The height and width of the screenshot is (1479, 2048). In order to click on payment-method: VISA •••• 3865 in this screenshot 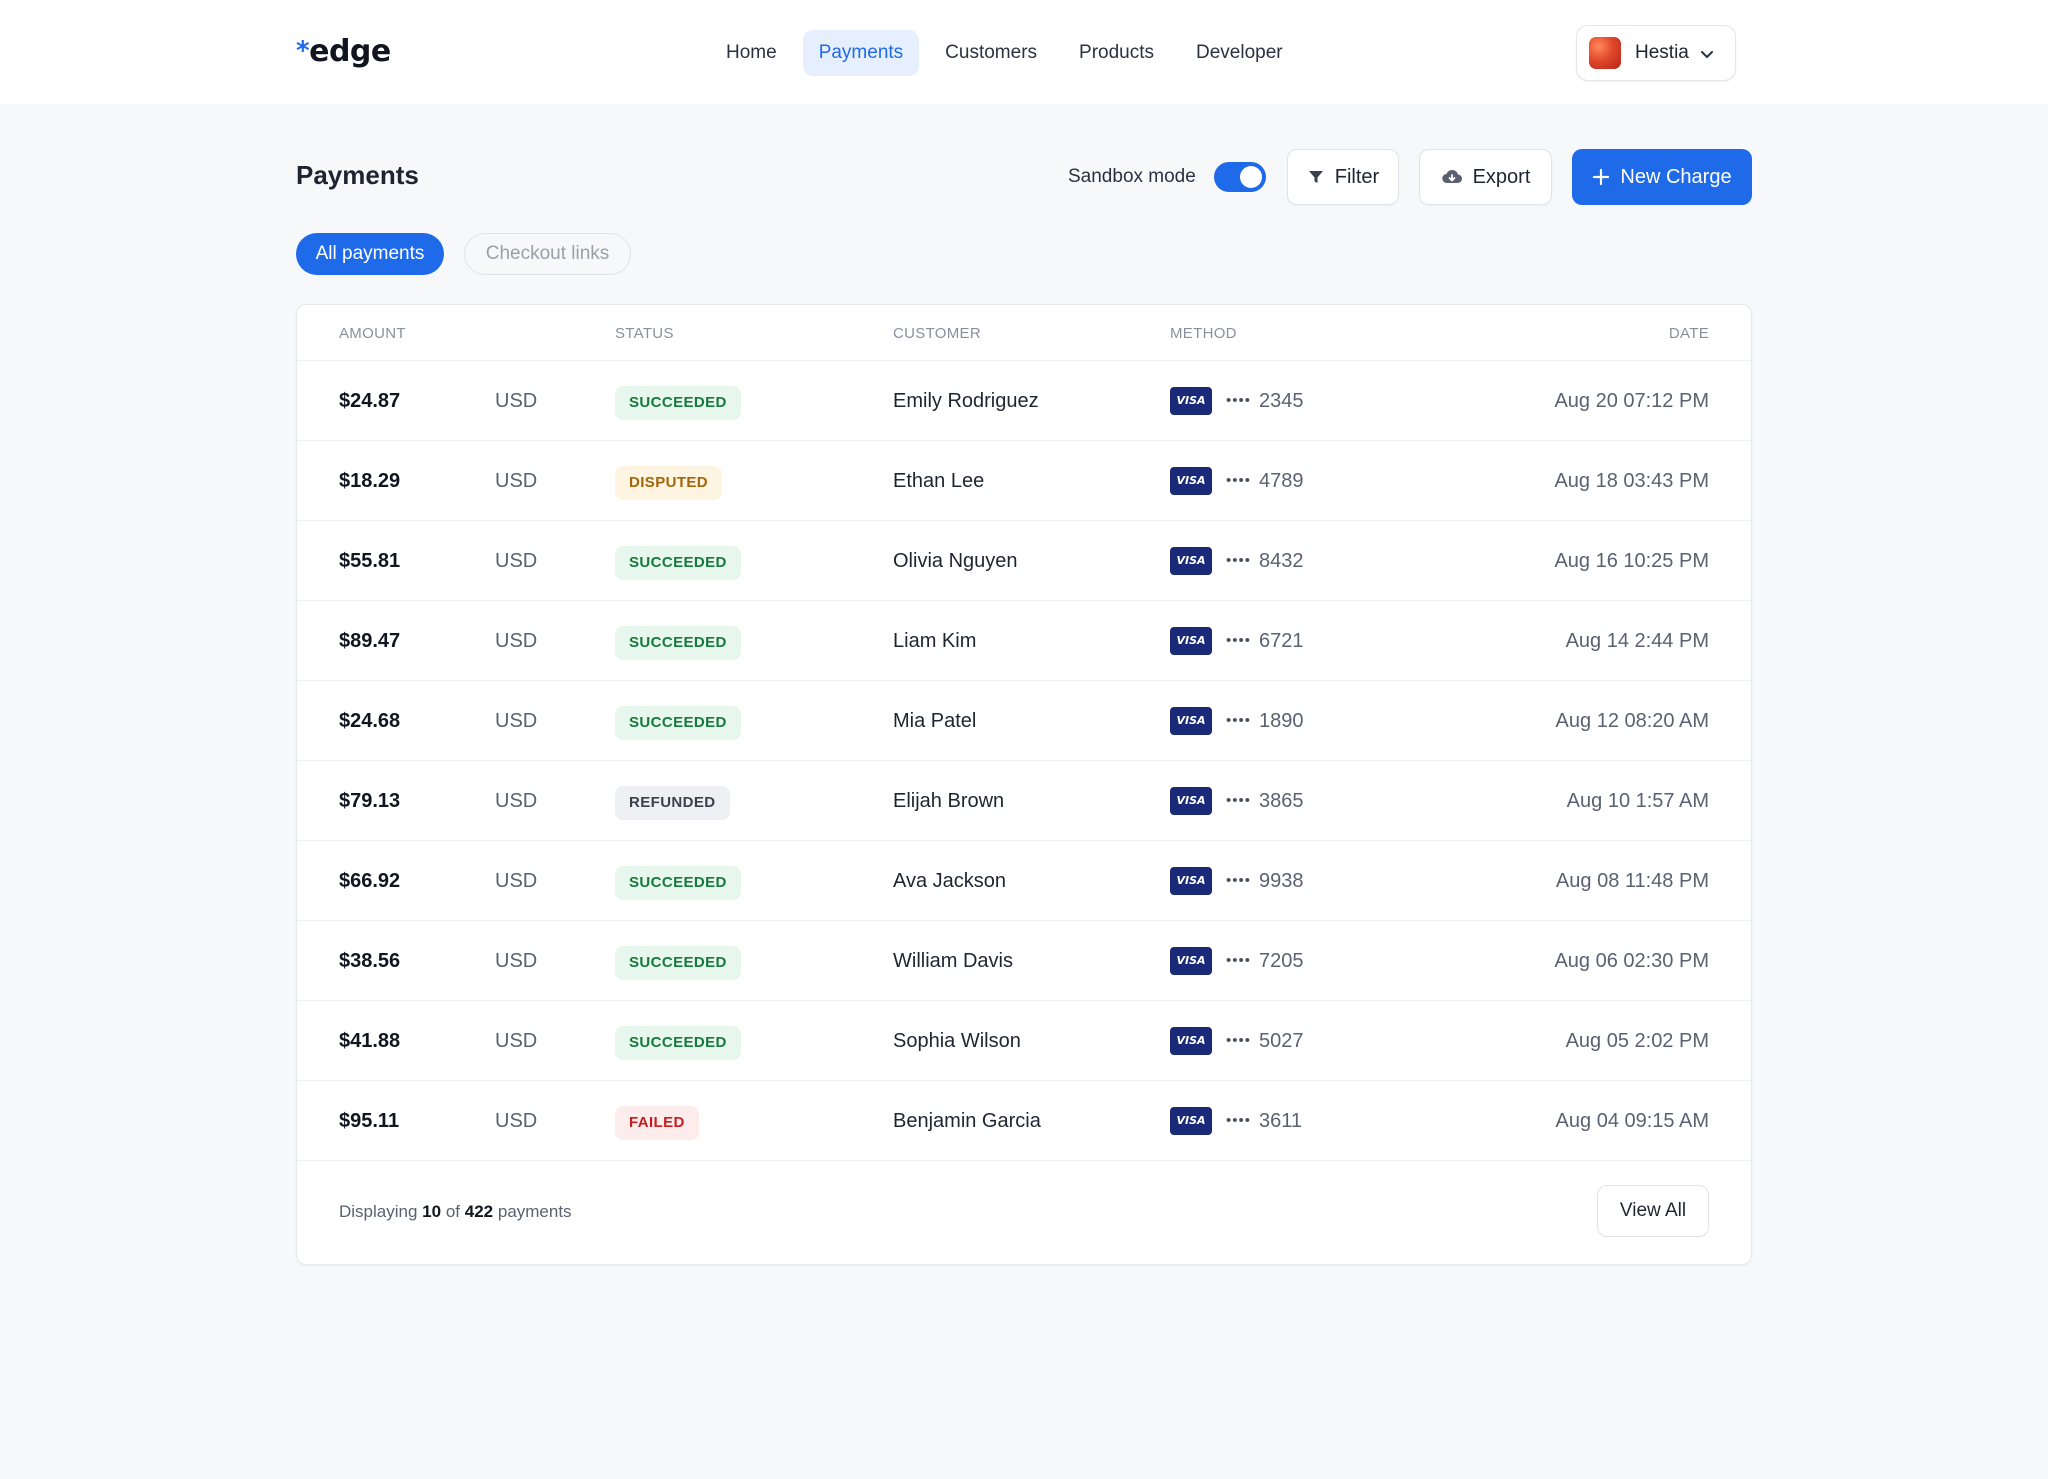, I will do `click(1237, 801)`.